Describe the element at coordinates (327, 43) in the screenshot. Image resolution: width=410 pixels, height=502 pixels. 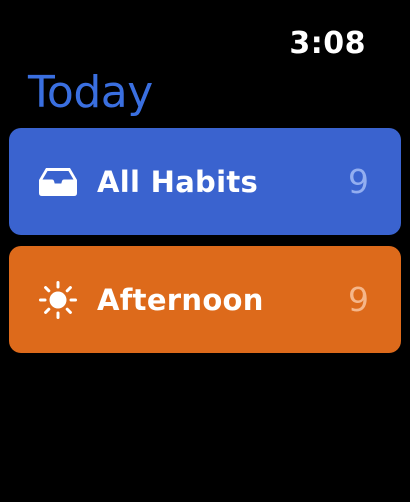
I see `status-time: 3:08` at that location.